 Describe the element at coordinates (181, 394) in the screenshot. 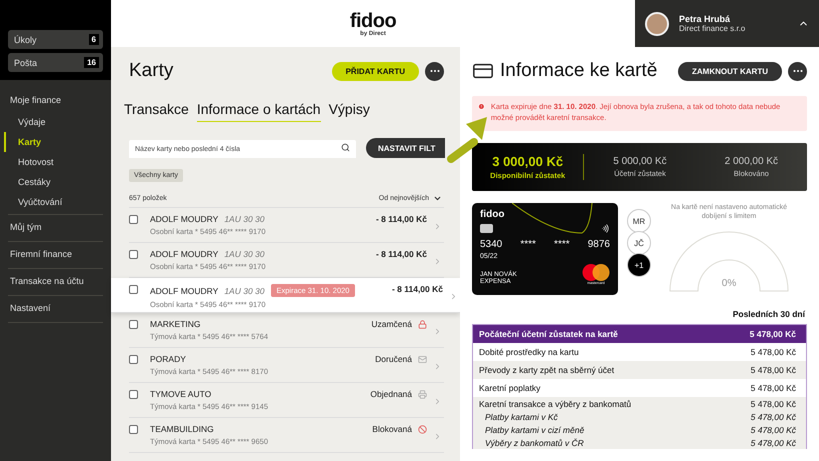

I see `card-name: TYMOVE AUTO` at that location.